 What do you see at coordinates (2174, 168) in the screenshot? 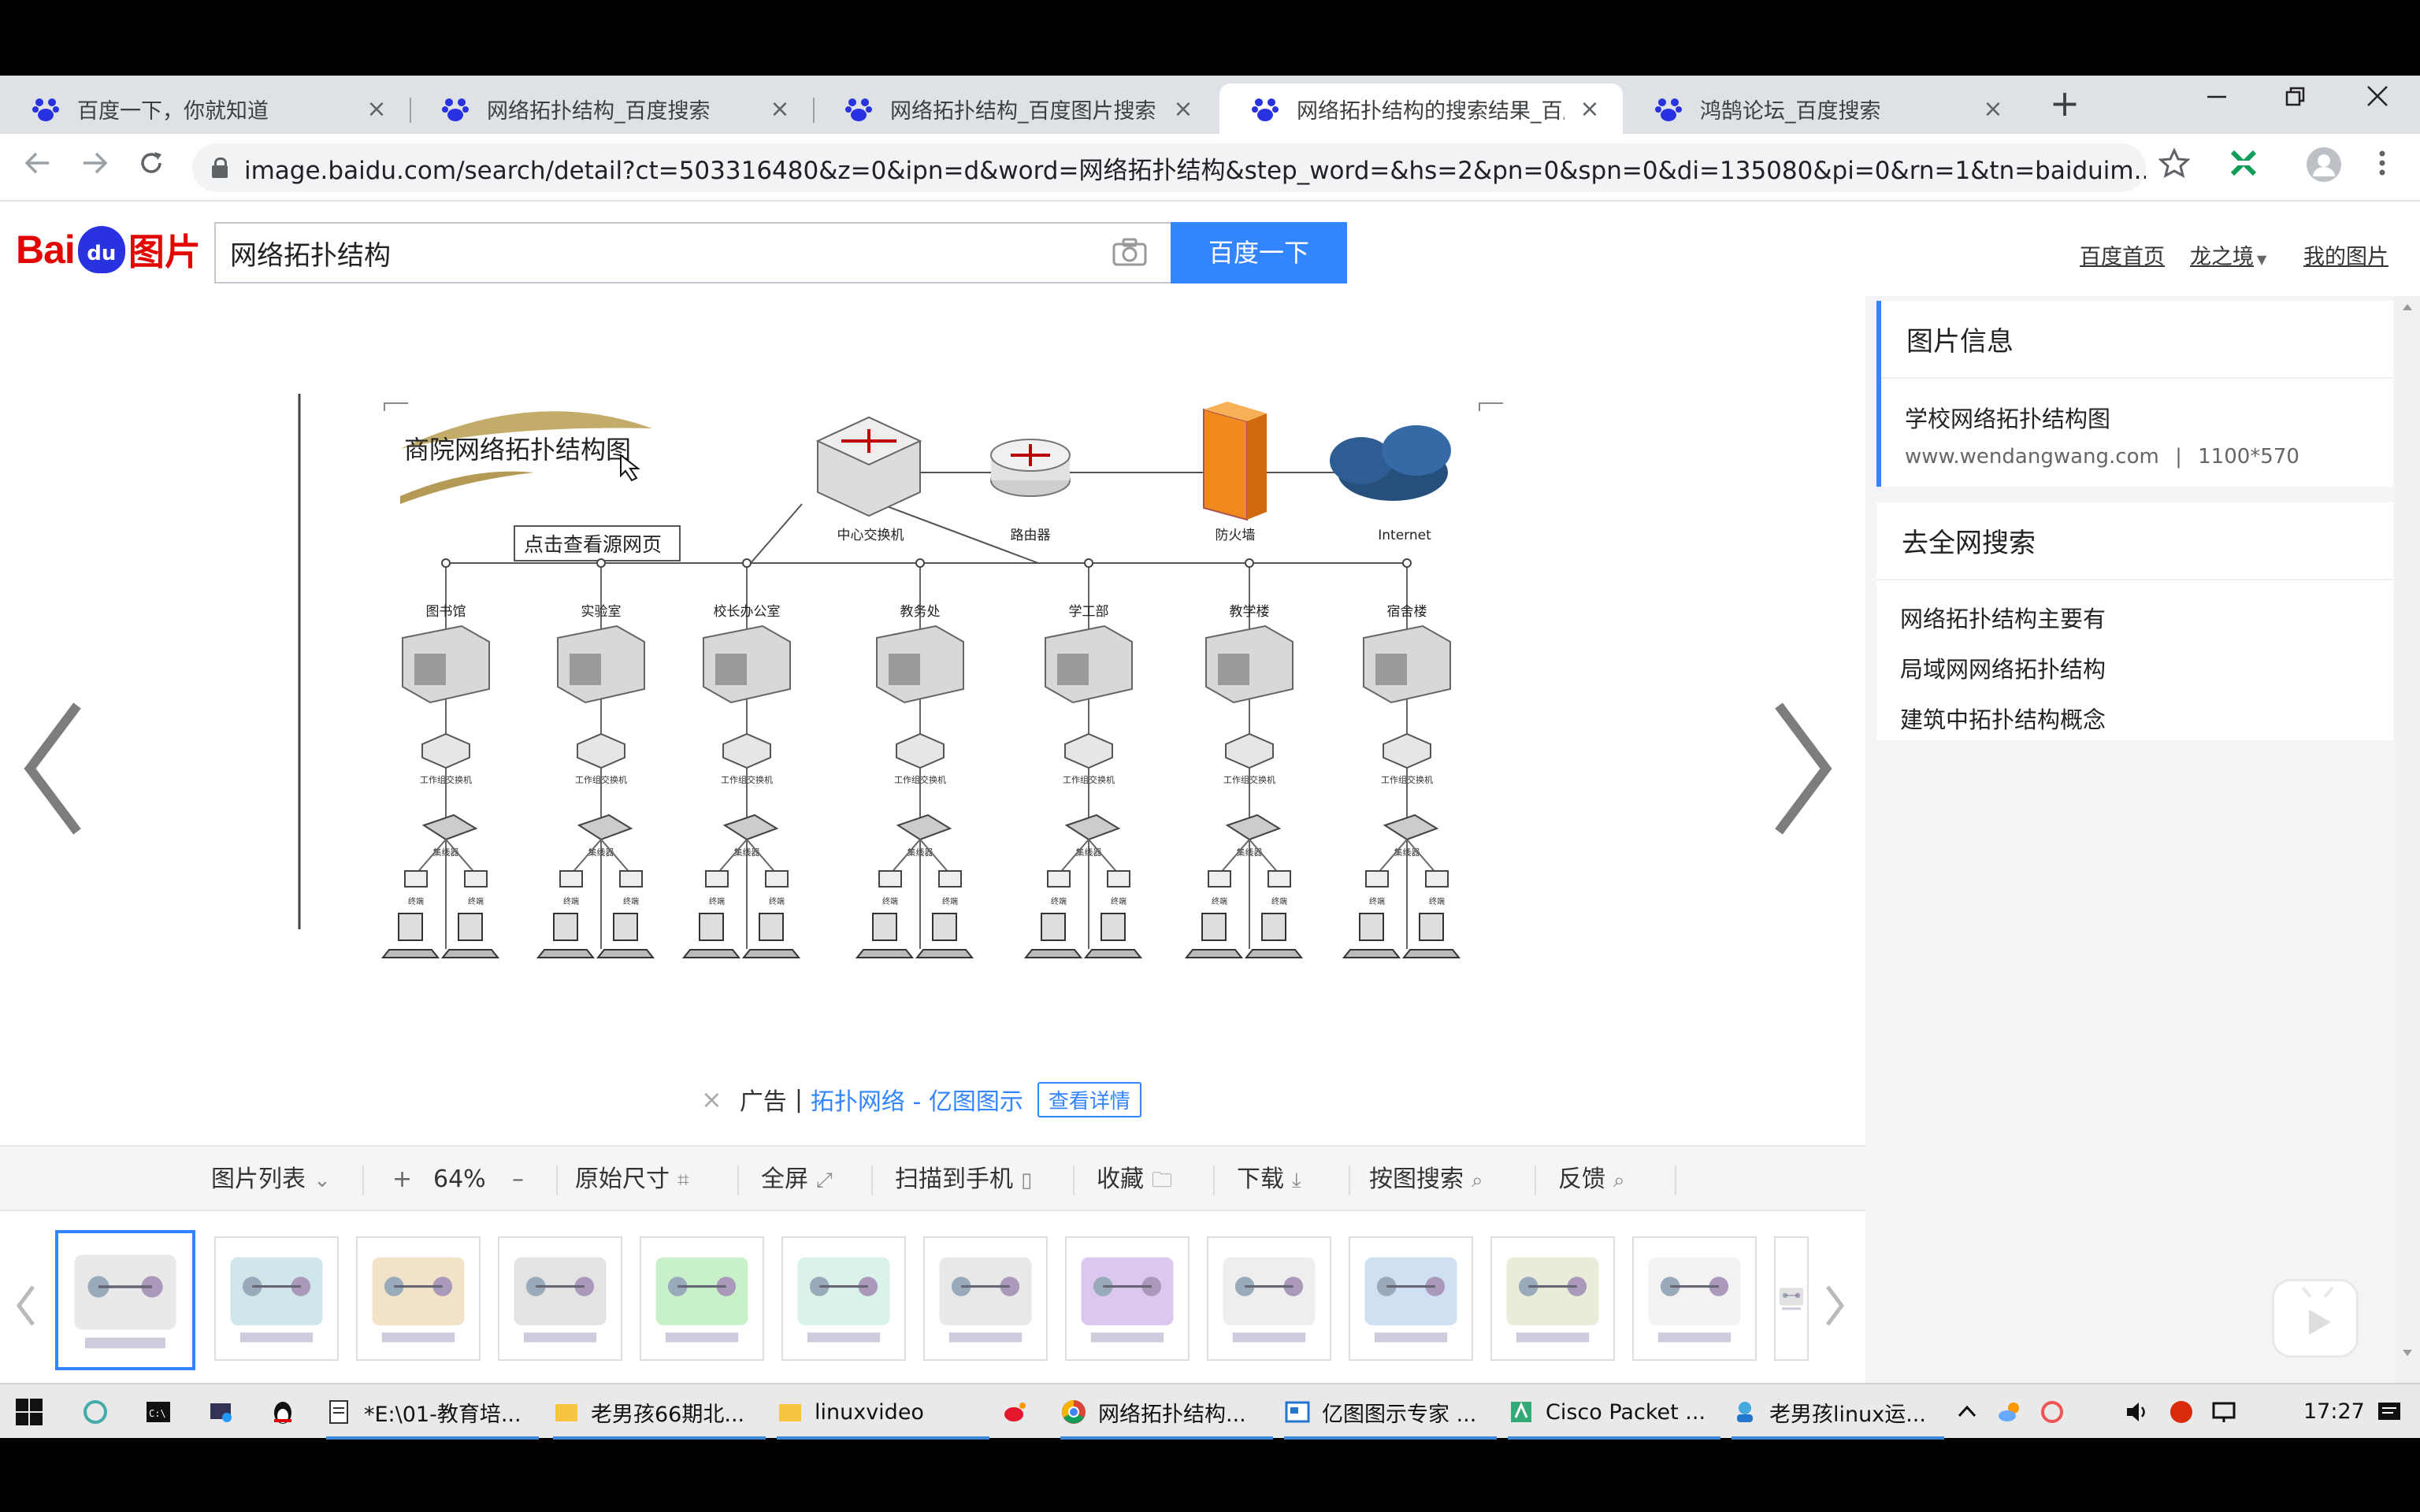
I see `bookmark-star-button` at bounding box center [2174, 168].